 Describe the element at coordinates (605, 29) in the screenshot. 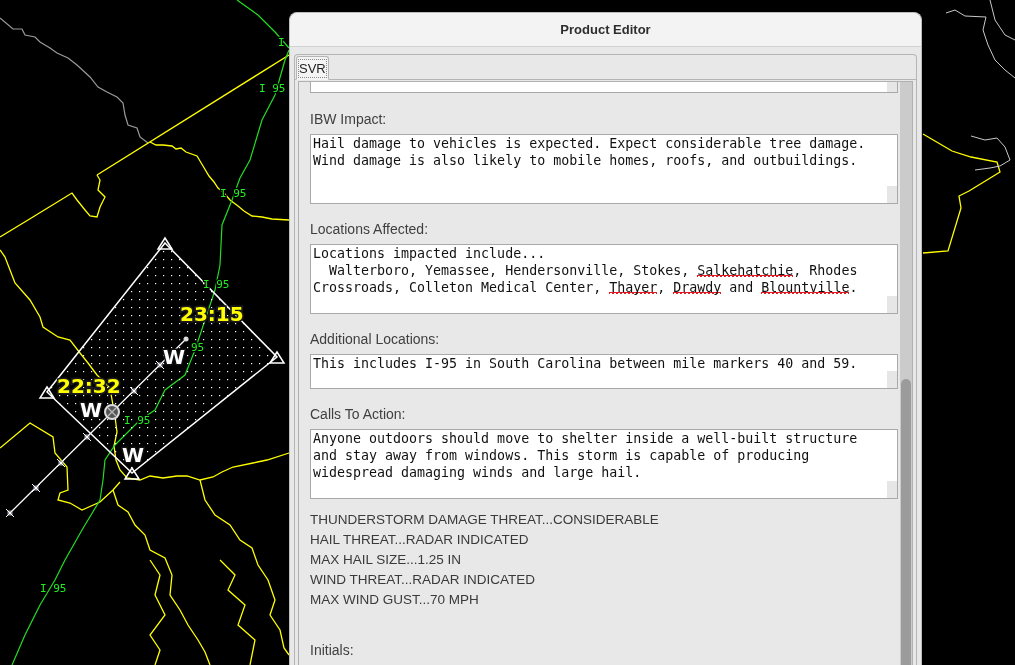

I see `window-title: Product Editor` at that location.